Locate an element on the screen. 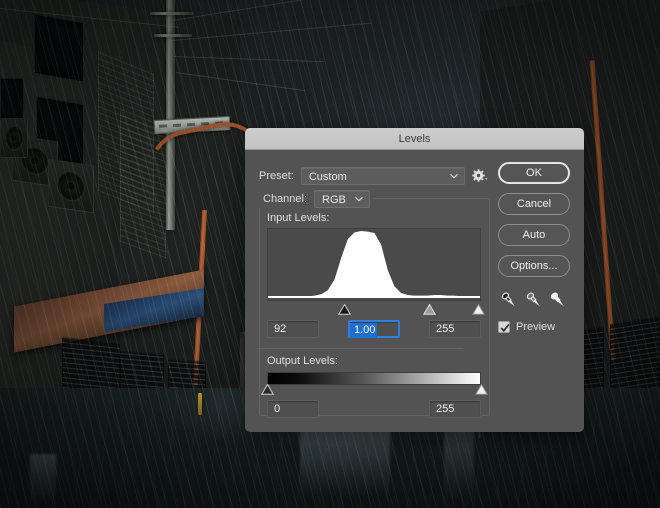  output-highlight-slider is located at coordinates (481, 389).